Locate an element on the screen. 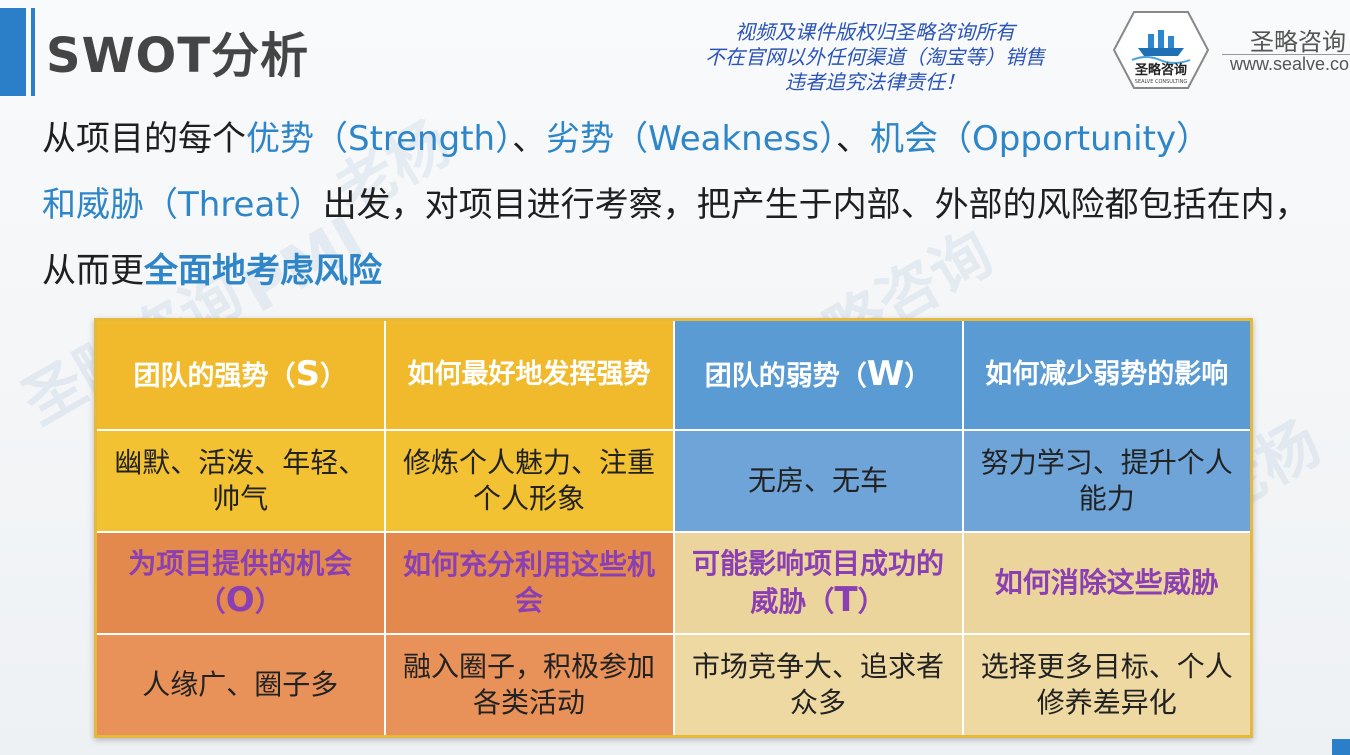 This screenshot has height=755, width=1350. weakness-content-cell: 无房、无车 is located at coordinates (818, 481).